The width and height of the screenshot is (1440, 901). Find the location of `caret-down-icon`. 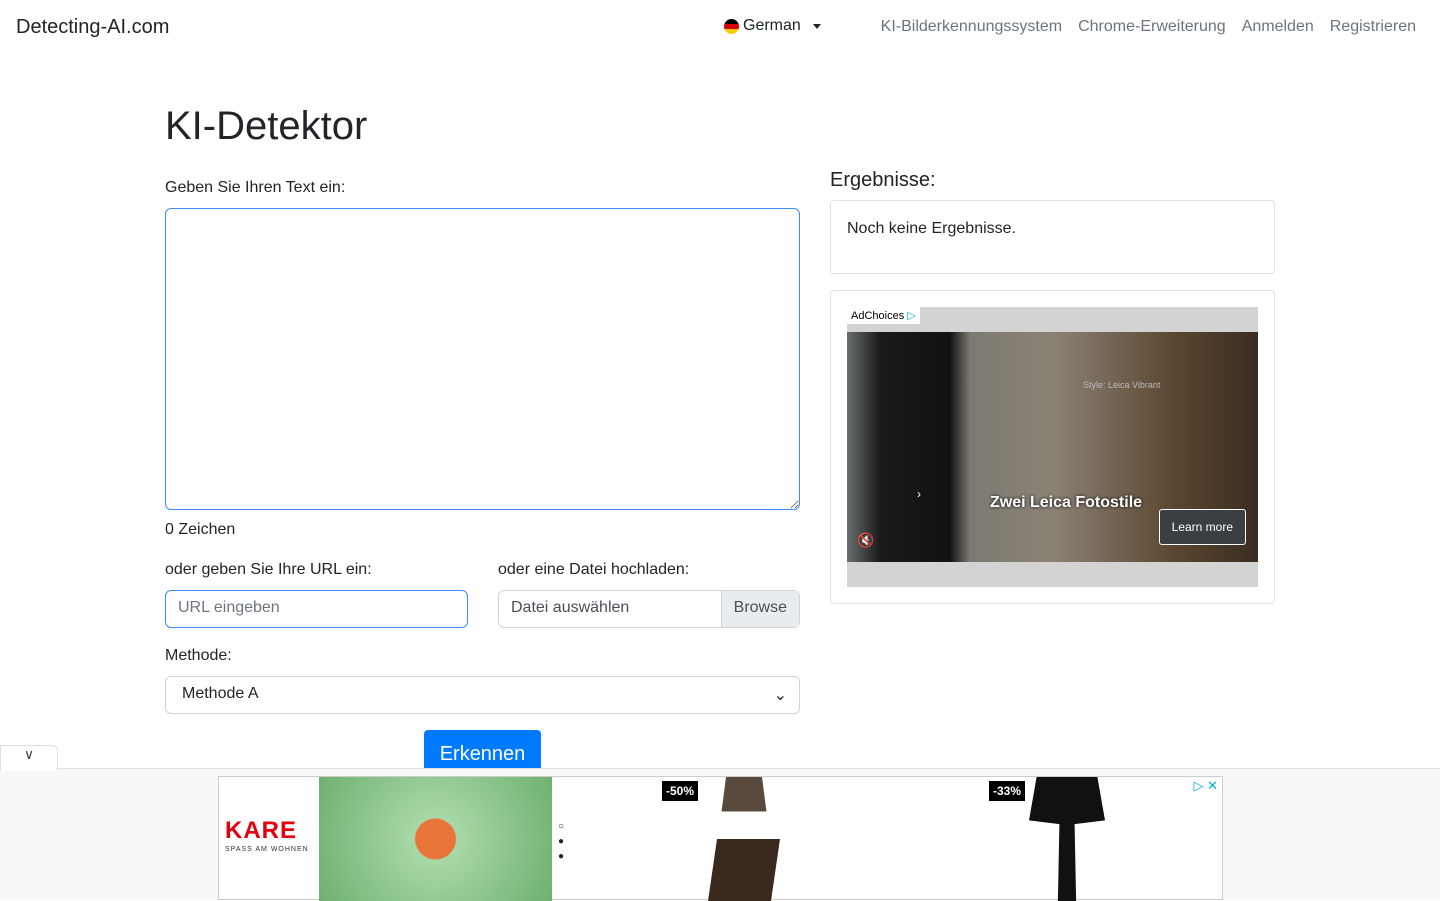

caret-down-icon is located at coordinates (816, 26).